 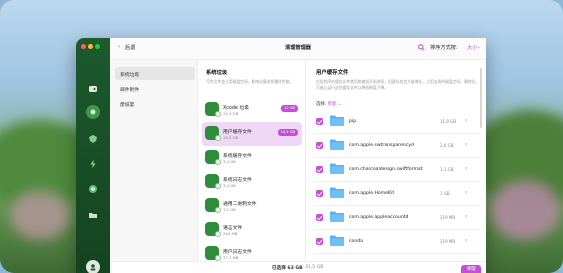 I want to click on maximize-window-button, so click(x=97, y=46).